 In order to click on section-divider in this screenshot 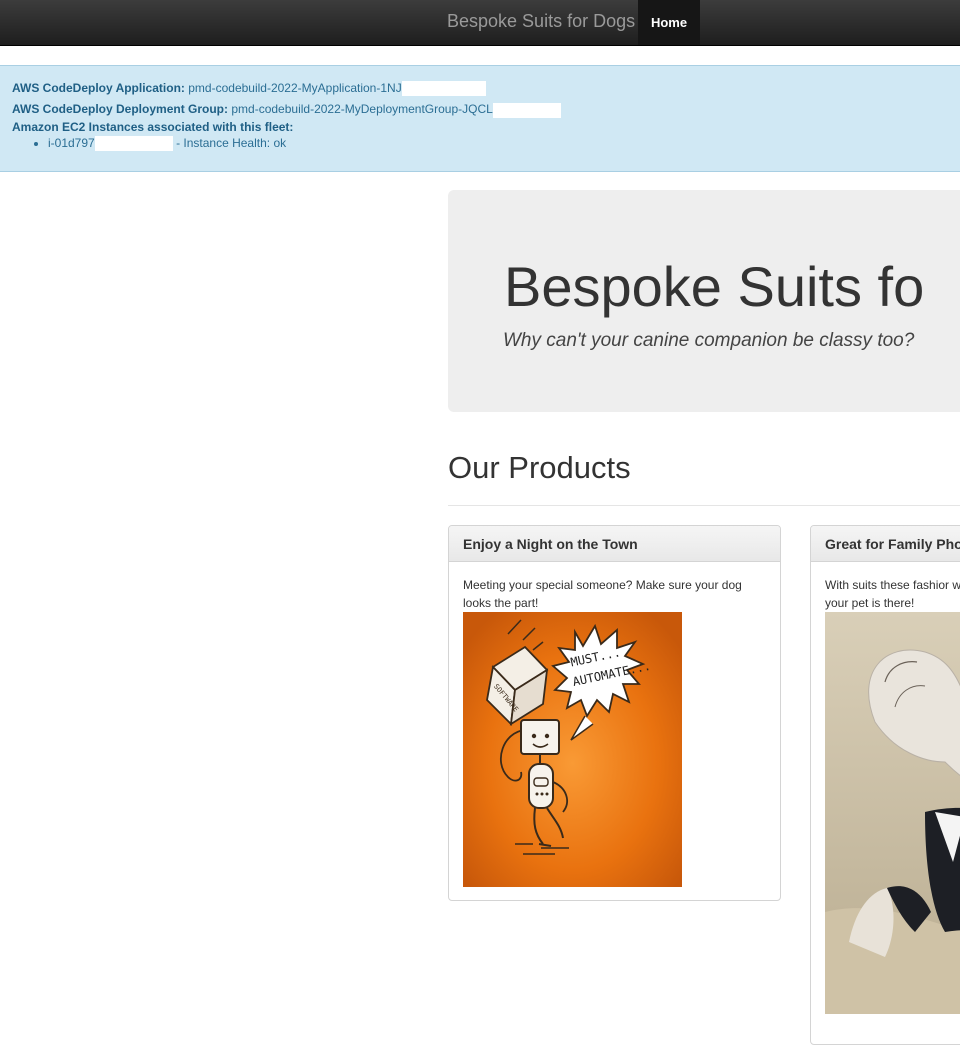, I will do `click(704, 505)`.